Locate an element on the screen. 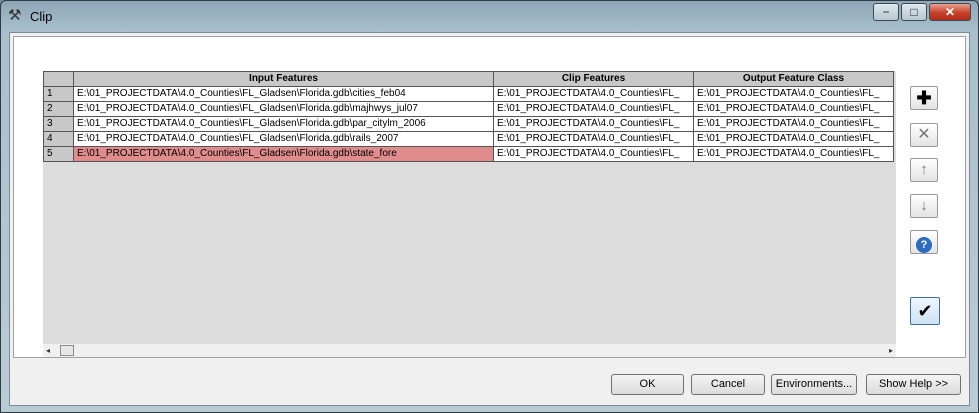 This screenshot has width=979, height=413. corner-header is located at coordinates (58, 79).